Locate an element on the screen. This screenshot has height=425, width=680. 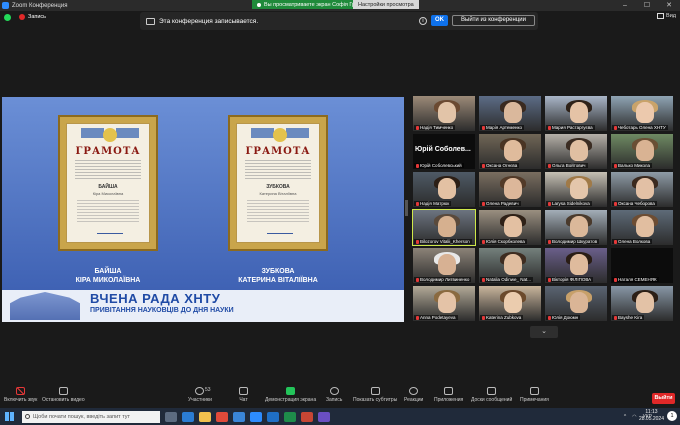
participant-name: Bilozorov Vitalii_Kherson is located at coordinates (445, 241).